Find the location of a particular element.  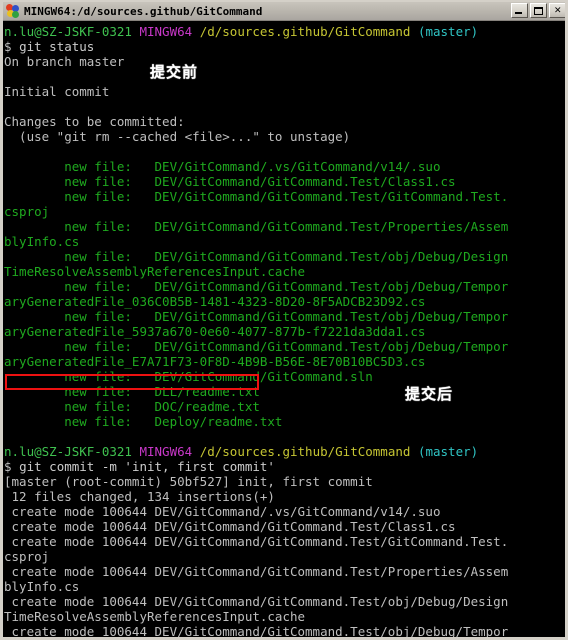

commit-create-mode-row: blyInfo.cs is located at coordinates (42, 586).